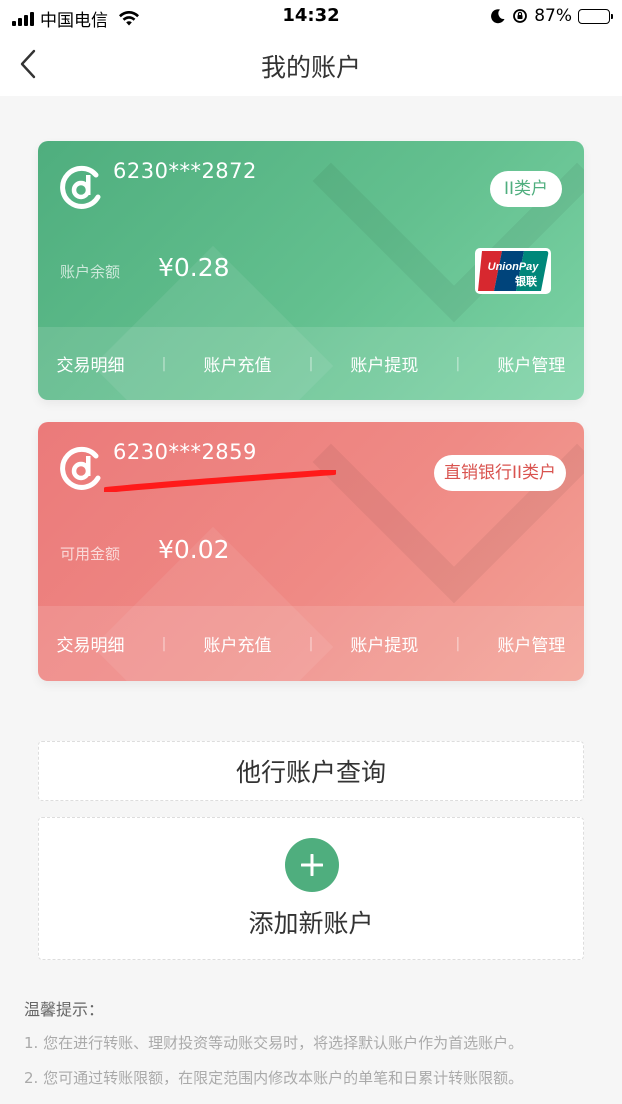 The image size is (622, 1104). What do you see at coordinates (90, 554) in the screenshot?
I see `balance-label: 可用金额` at bounding box center [90, 554].